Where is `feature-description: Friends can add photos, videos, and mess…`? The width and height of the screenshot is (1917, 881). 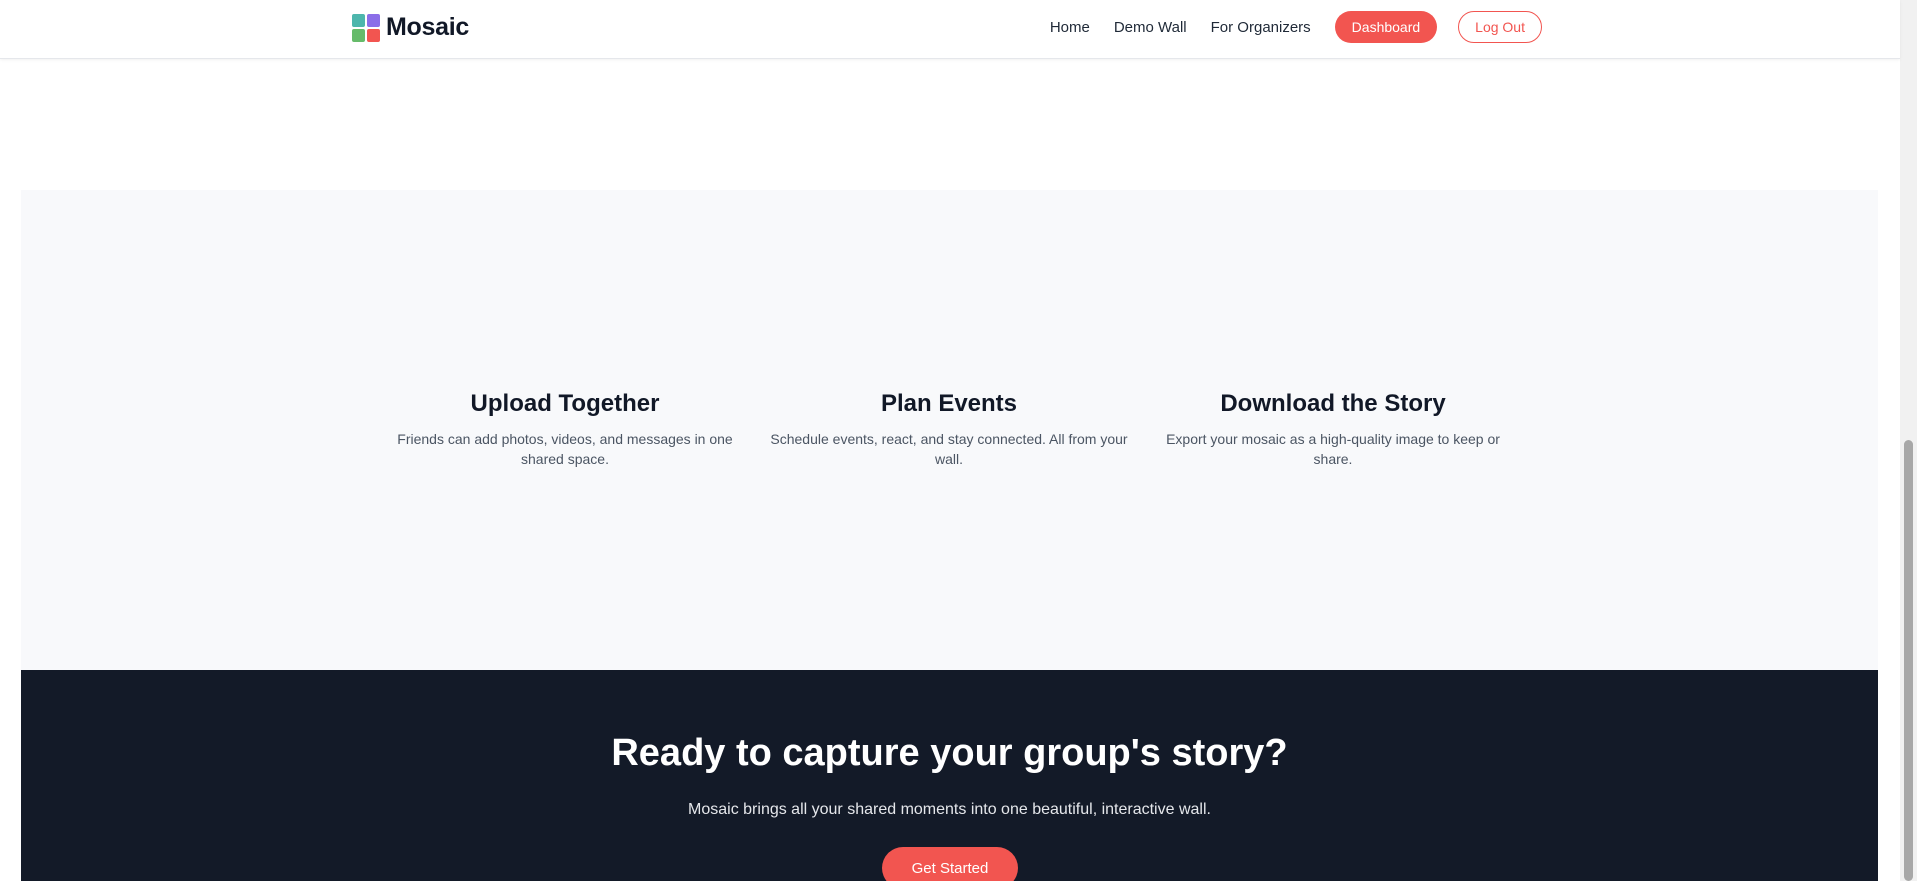
feature-description: Friends can add photos, videos, and mess… is located at coordinates (565, 449).